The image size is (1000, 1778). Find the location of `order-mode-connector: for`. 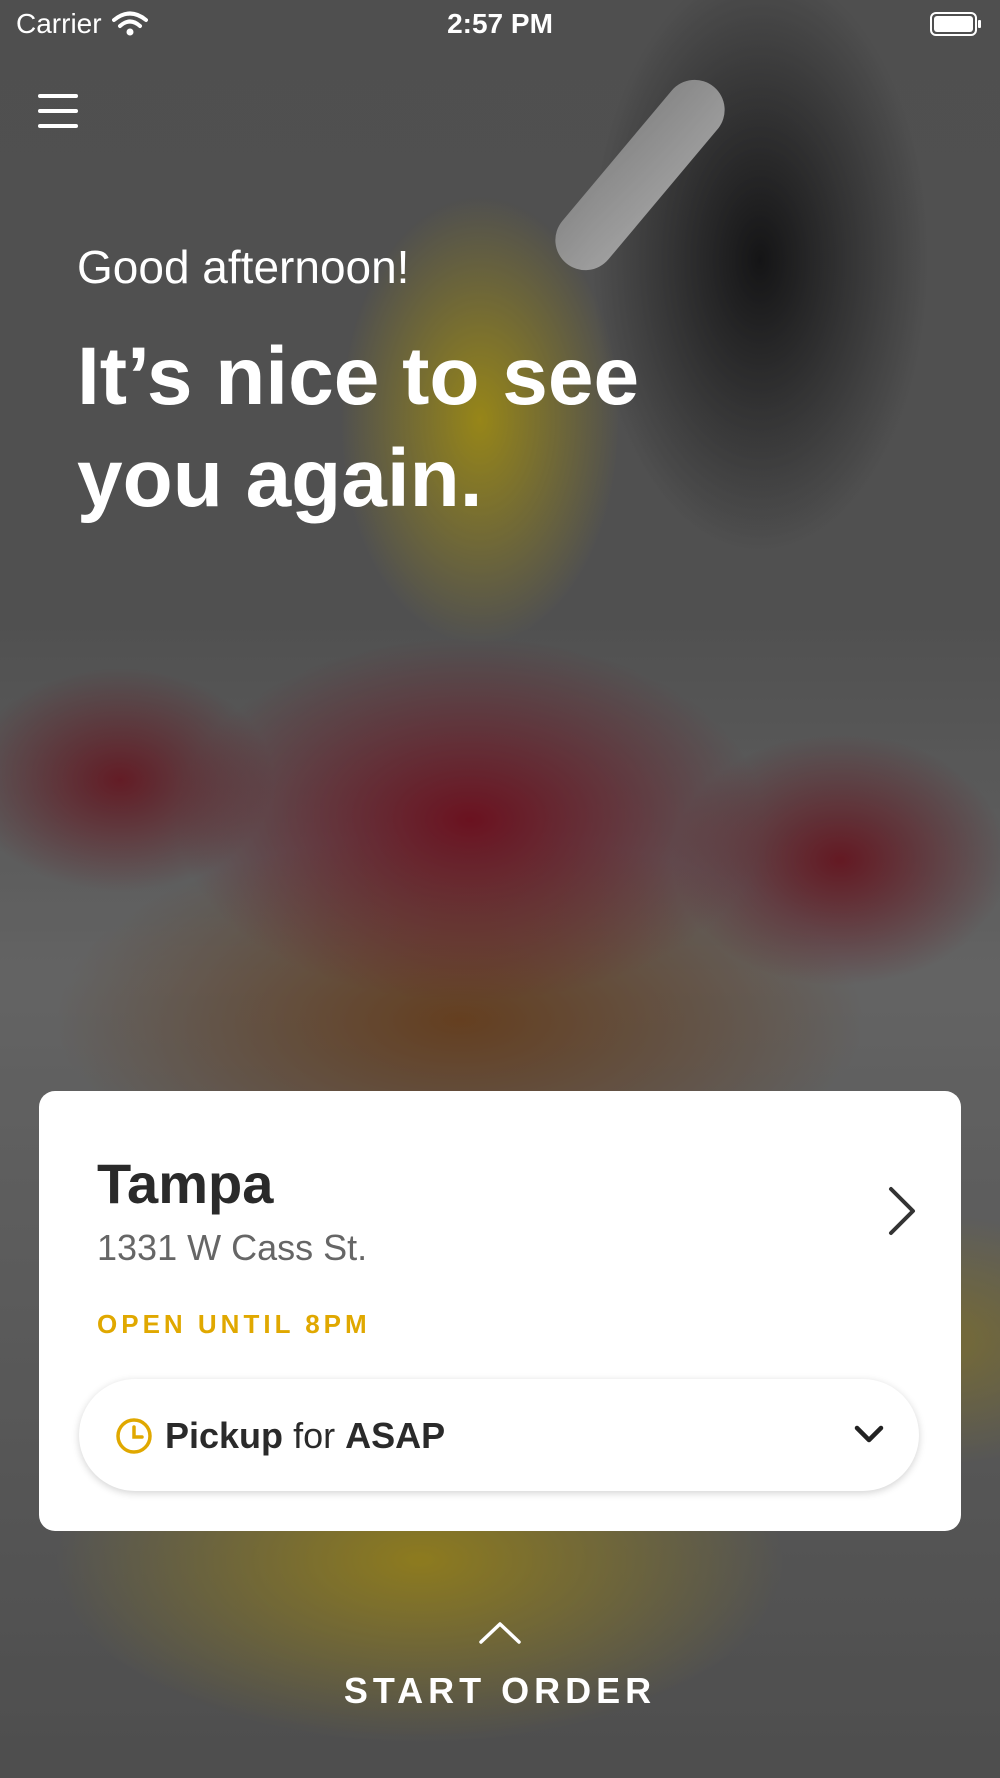

order-mode-connector: for is located at coordinates (314, 1435).